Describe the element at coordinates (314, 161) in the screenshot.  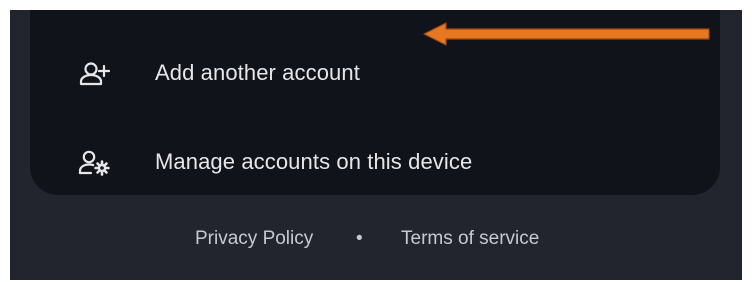
I see `manage-accounts-label: Manage accounts on this device` at that location.